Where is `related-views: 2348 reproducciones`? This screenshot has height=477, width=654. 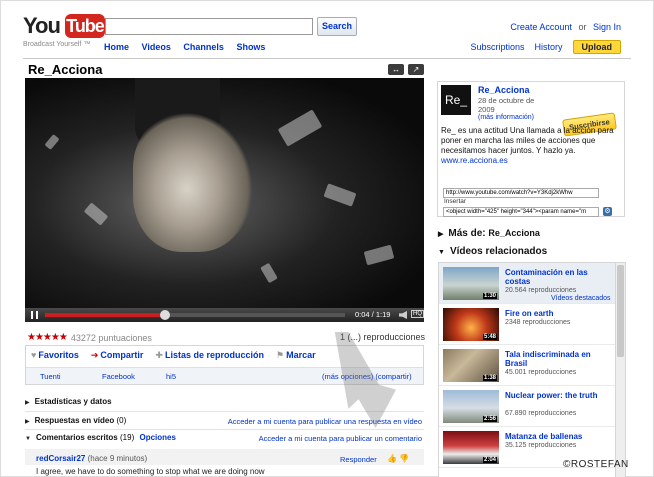
related-views: 2348 reproducciones is located at coordinates (538, 322).